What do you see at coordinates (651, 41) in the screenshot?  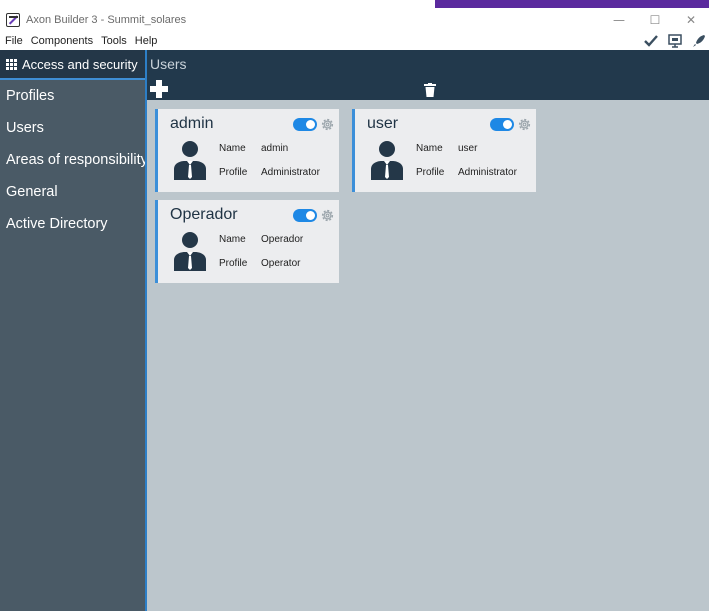 I see `check-icon` at bounding box center [651, 41].